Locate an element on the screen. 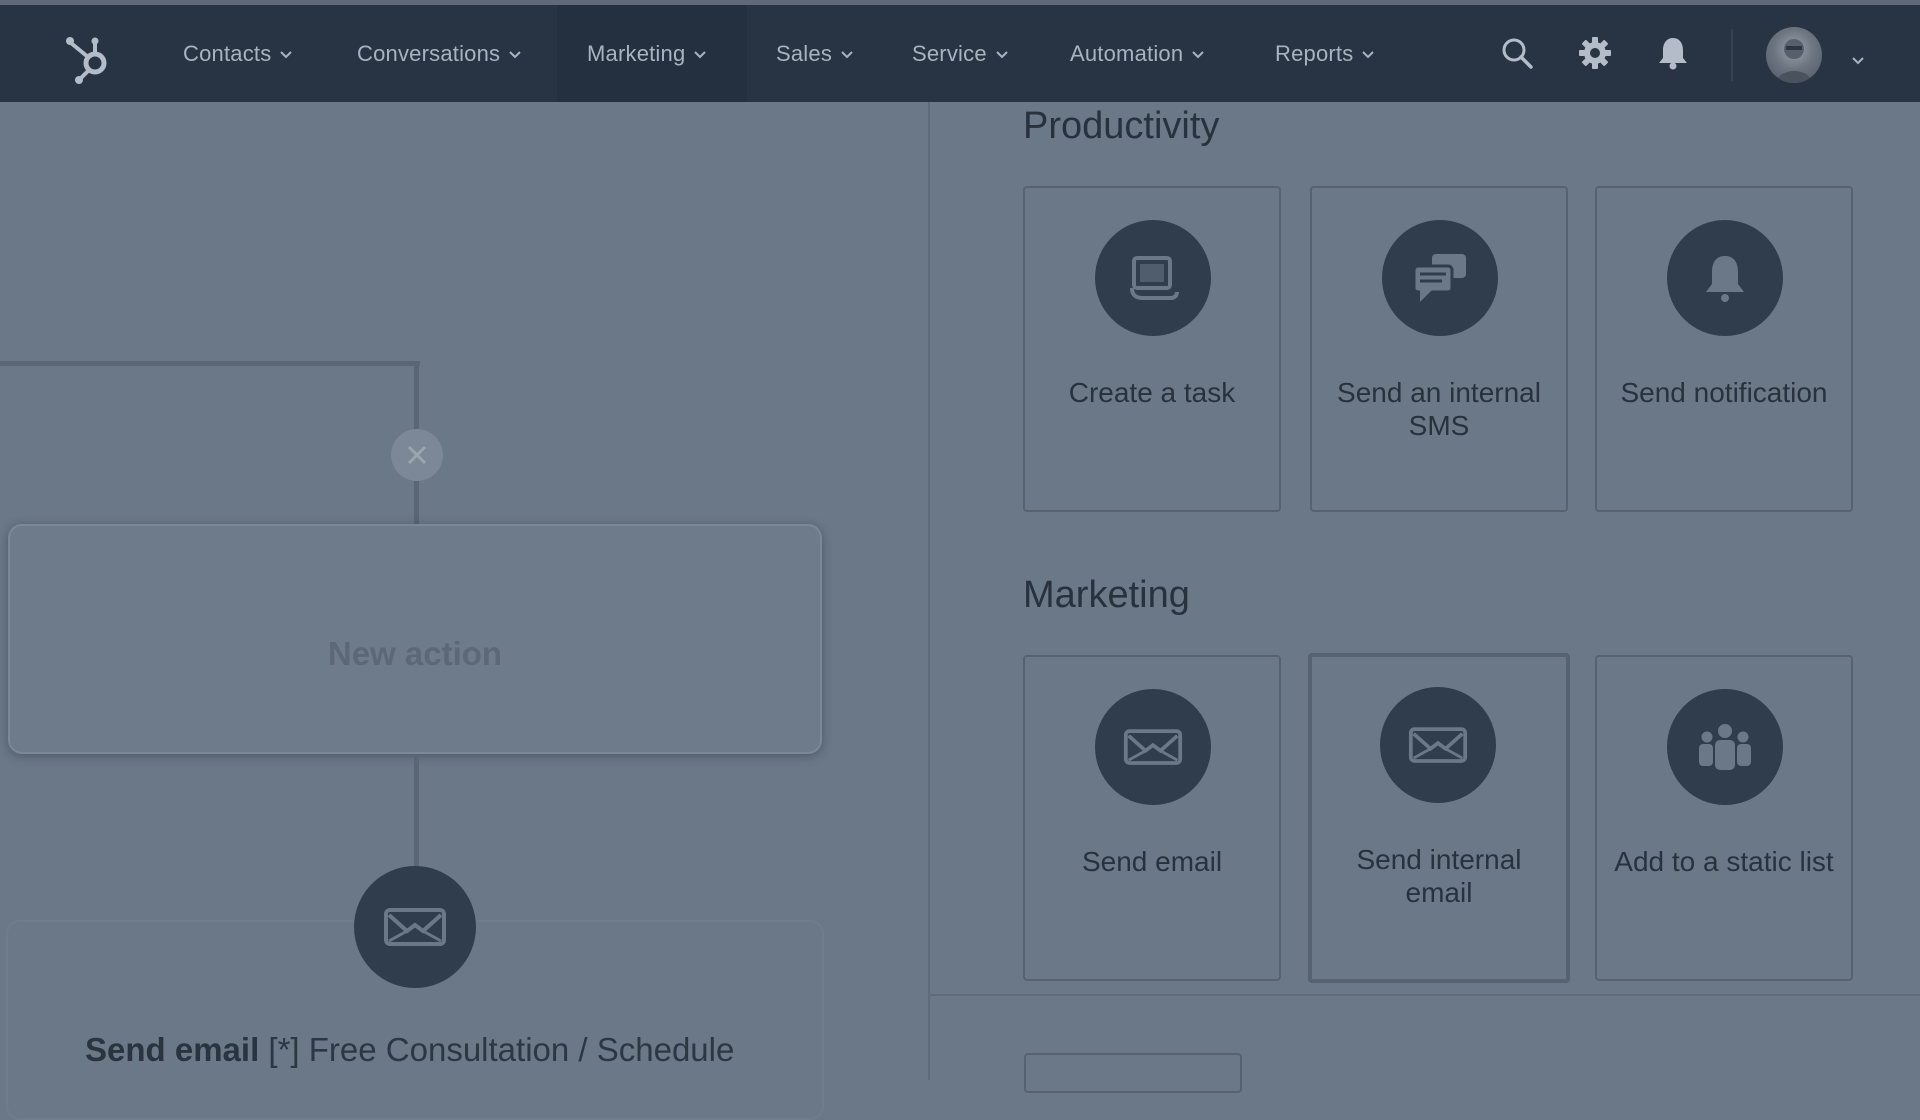 The width and height of the screenshot is (1920, 1120). tile-send-internal-email: Send internal email is located at coordinates (1439, 818).